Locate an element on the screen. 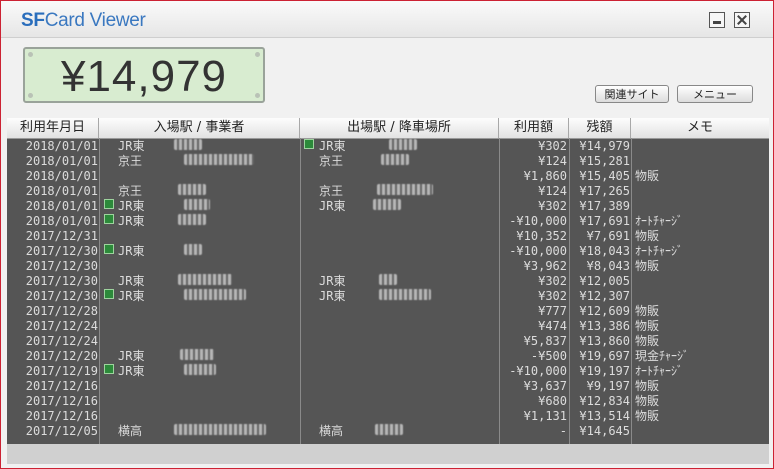 Image resolution: width=774 pixels, height=469 pixels. menu-button: メニュー is located at coordinates (715, 94).